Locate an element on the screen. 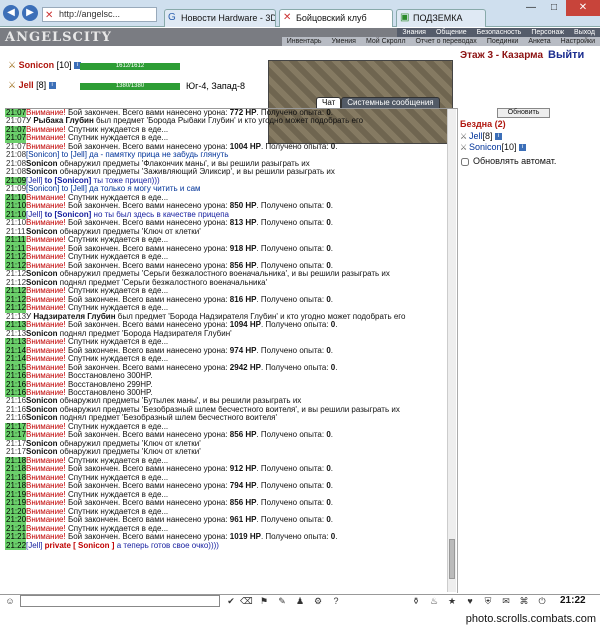 The image size is (600, 630). chat-input is located at coordinates (120, 601).